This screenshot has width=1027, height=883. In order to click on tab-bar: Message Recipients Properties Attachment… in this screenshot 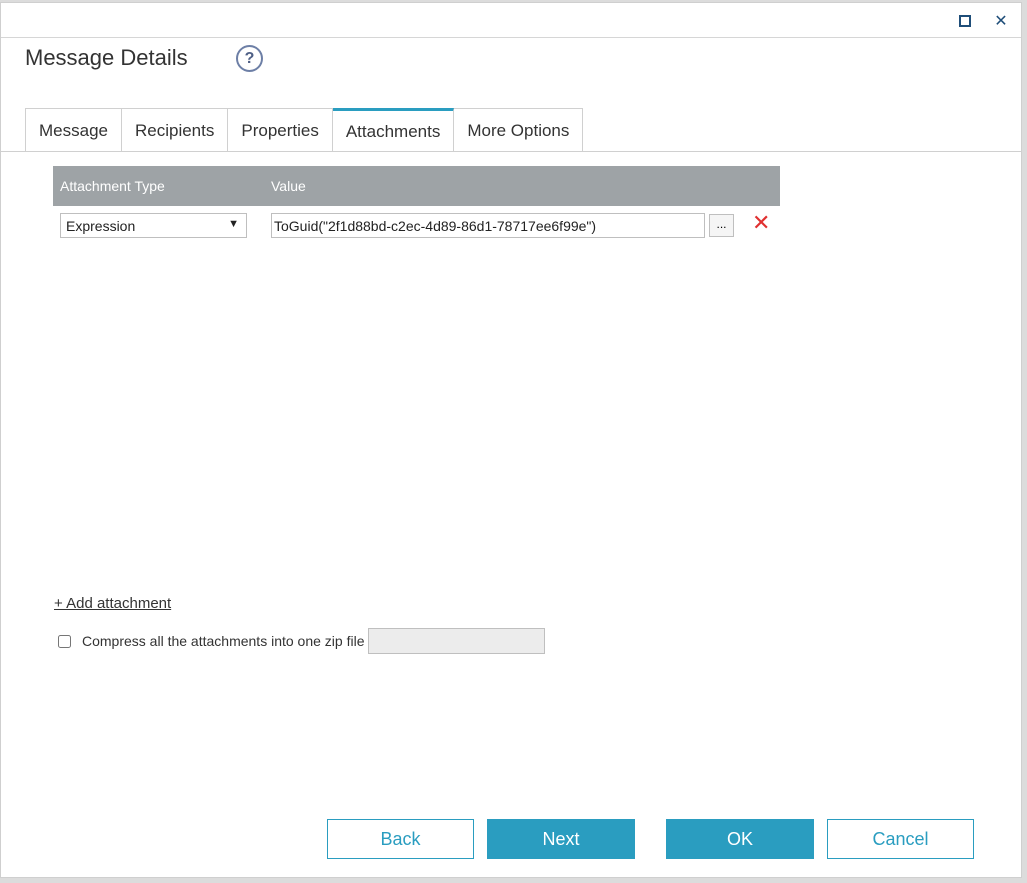, I will do `click(304, 130)`.